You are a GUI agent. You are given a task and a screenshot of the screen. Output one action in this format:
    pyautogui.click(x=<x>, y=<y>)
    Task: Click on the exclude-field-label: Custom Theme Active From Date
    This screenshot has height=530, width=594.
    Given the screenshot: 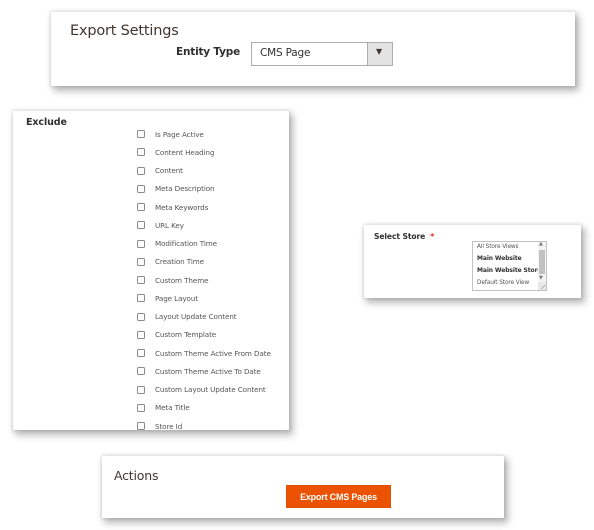 What is the action you would take?
    pyautogui.click(x=213, y=353)
    